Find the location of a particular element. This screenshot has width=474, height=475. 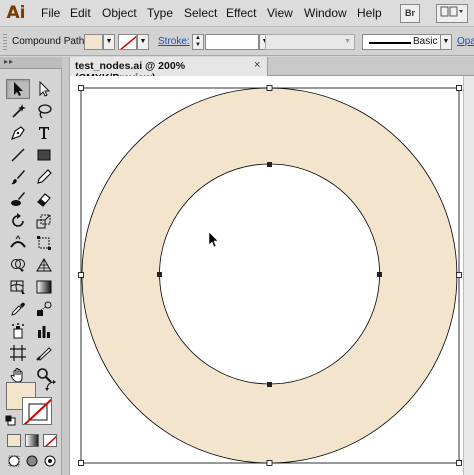

artboard-tool is located at coordinates (18, 353).